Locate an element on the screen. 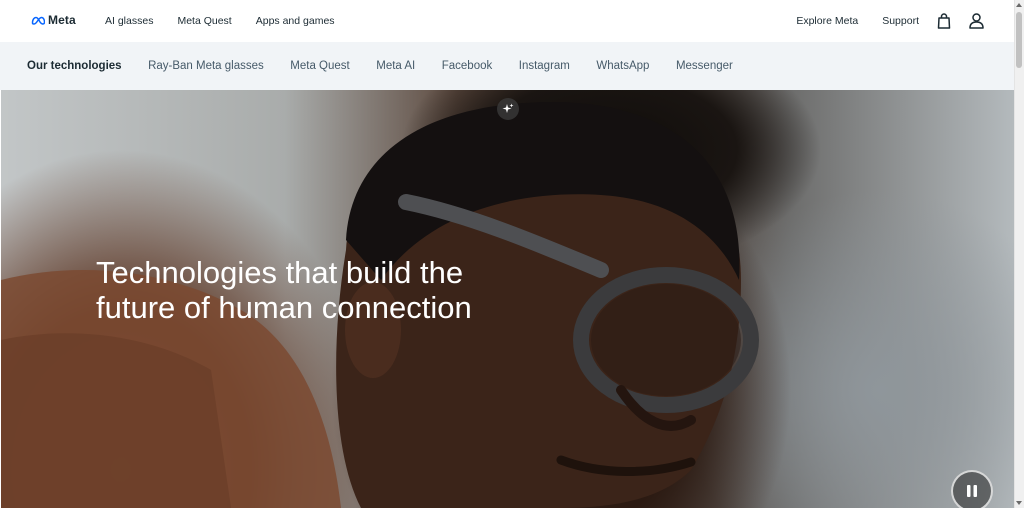  video-pause-button is located at coordinates (972, 489).